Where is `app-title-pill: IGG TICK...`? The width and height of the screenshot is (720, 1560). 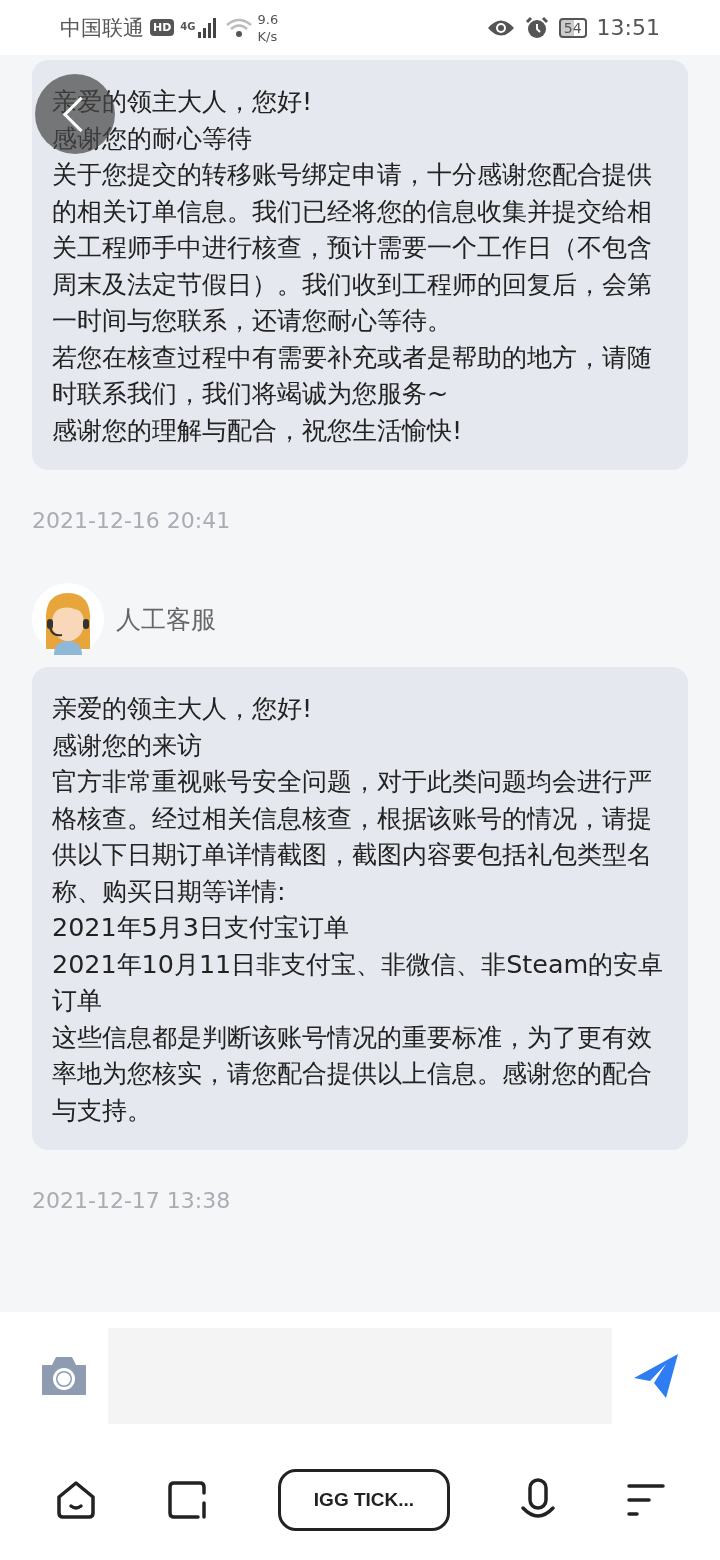 app-title-pill: IGG TICK... is located at coordinates (364, 1500).